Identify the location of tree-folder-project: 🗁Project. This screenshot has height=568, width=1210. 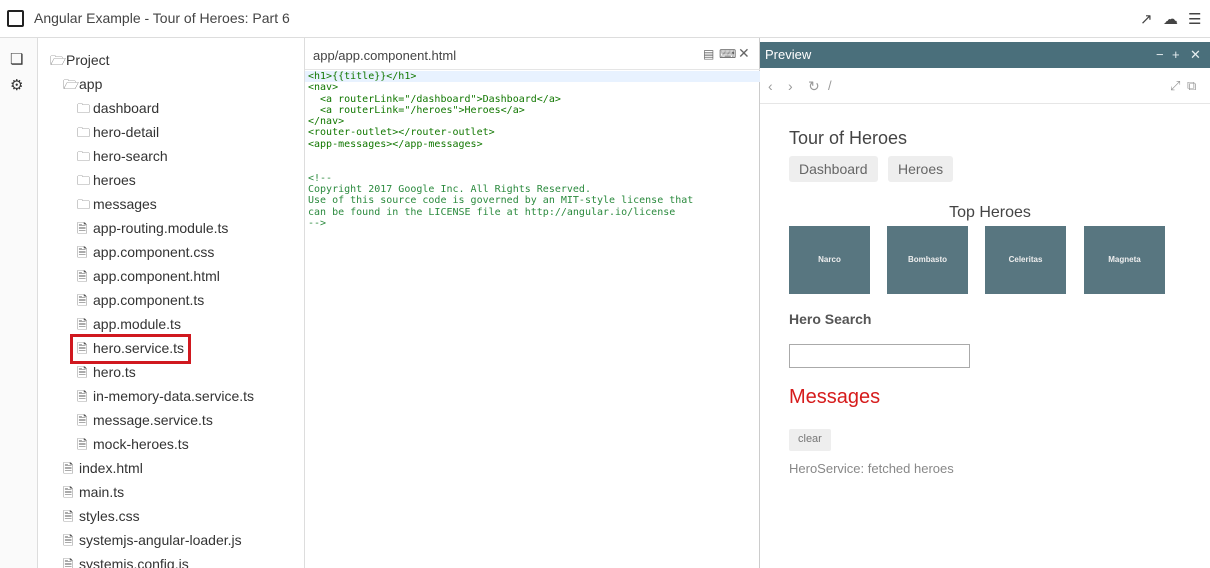
(80, 63).